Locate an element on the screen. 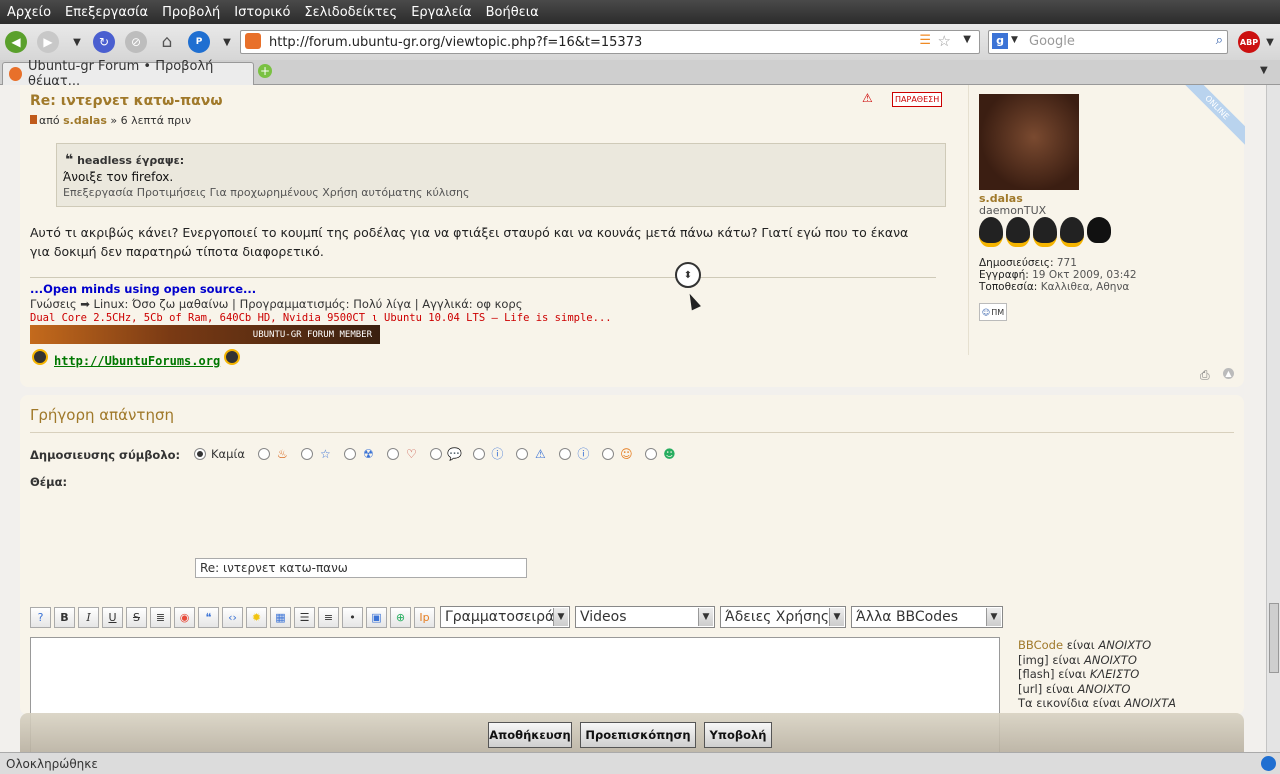  autoscroll-icon: ⬍ is located at coordinates (688, 275).